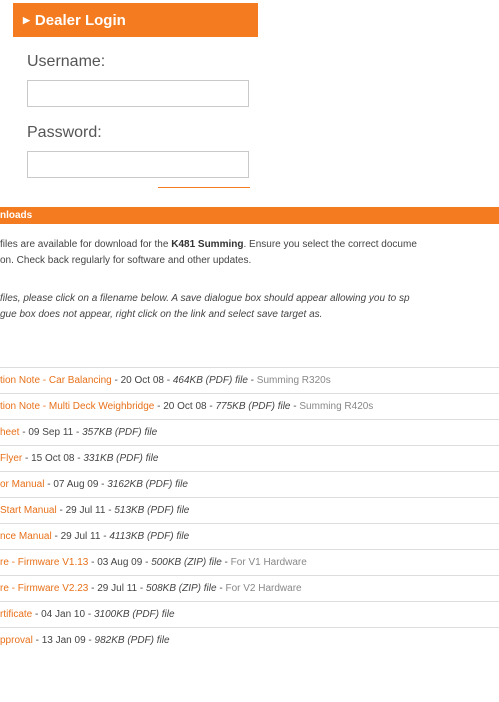 The height and width of the screenshot is (702, 499). Describe the element at coordinates (16, 640) in the screenshot. I see `download-link: pproval` at that location.